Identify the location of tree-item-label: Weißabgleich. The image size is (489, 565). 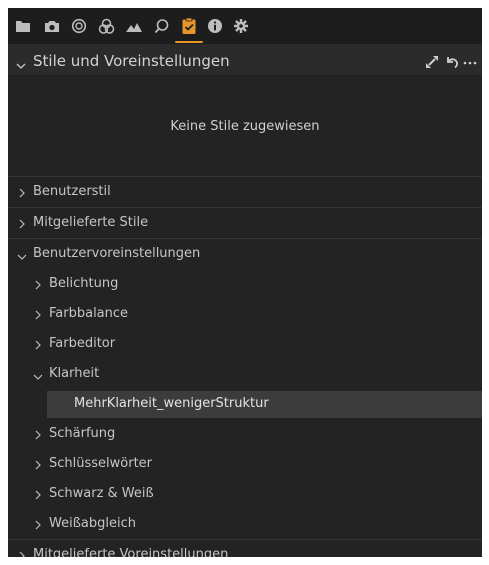
(92, 523).